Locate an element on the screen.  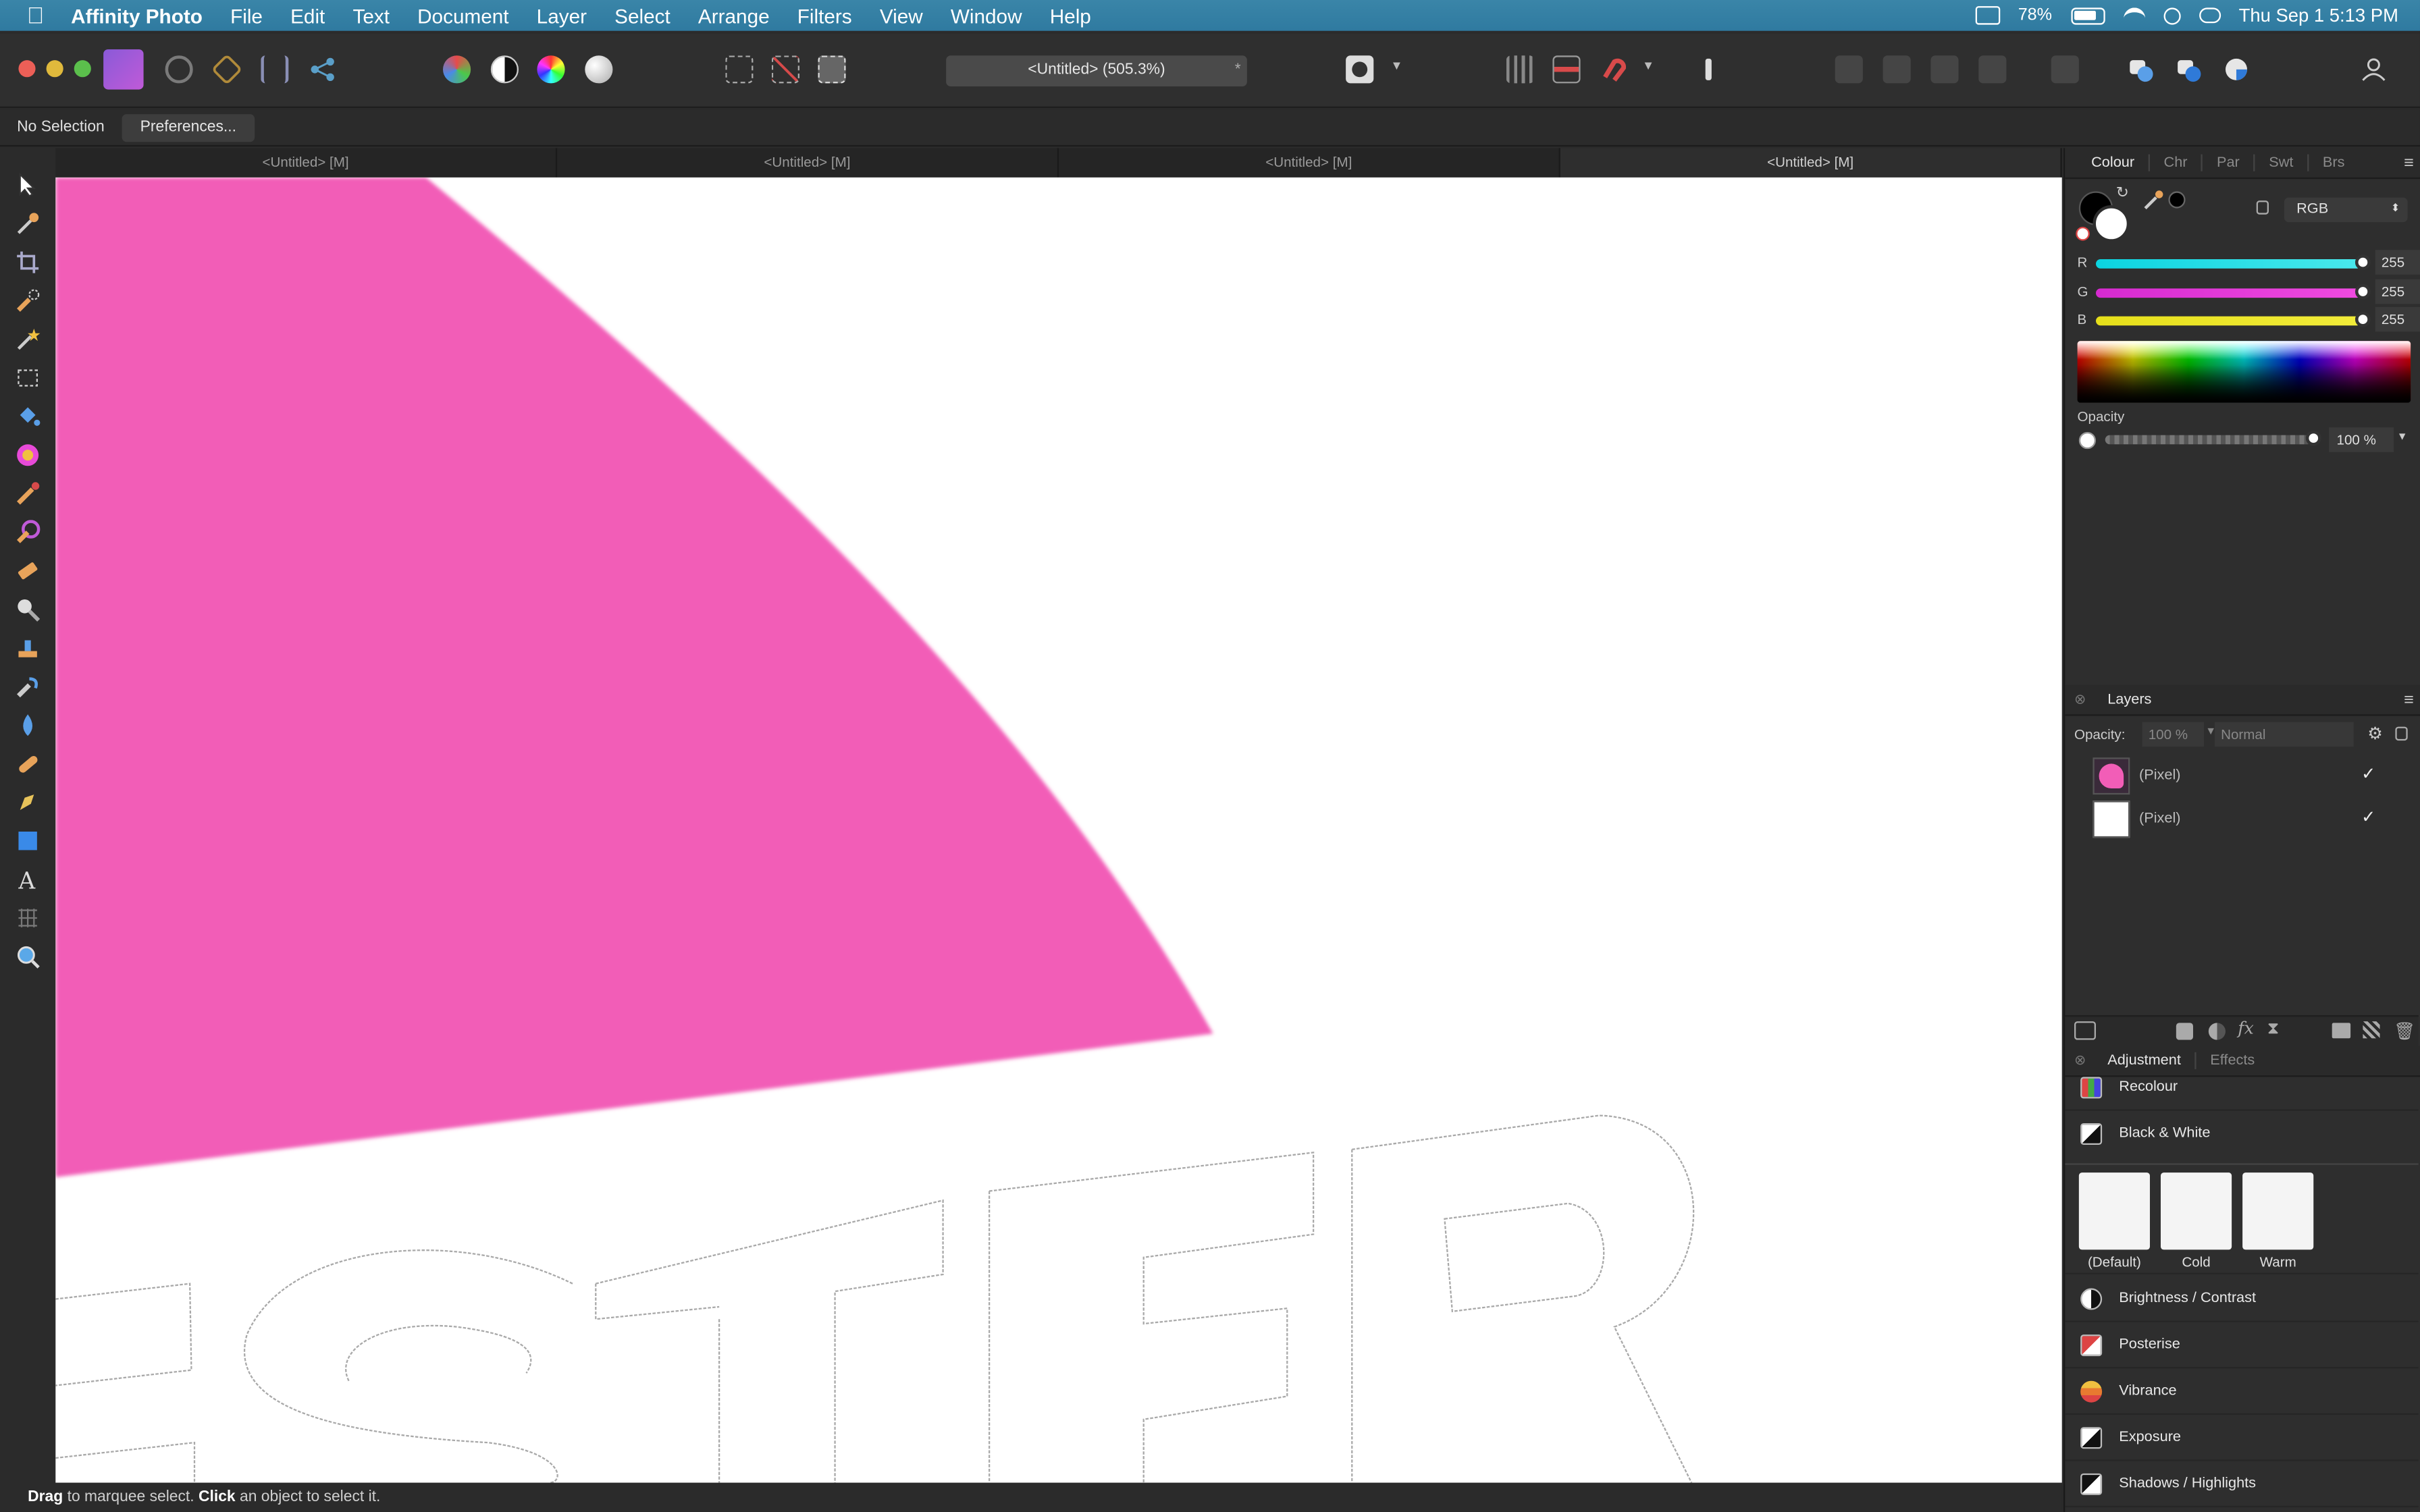
control-centre-icon is located at coordinates (2210, 15).